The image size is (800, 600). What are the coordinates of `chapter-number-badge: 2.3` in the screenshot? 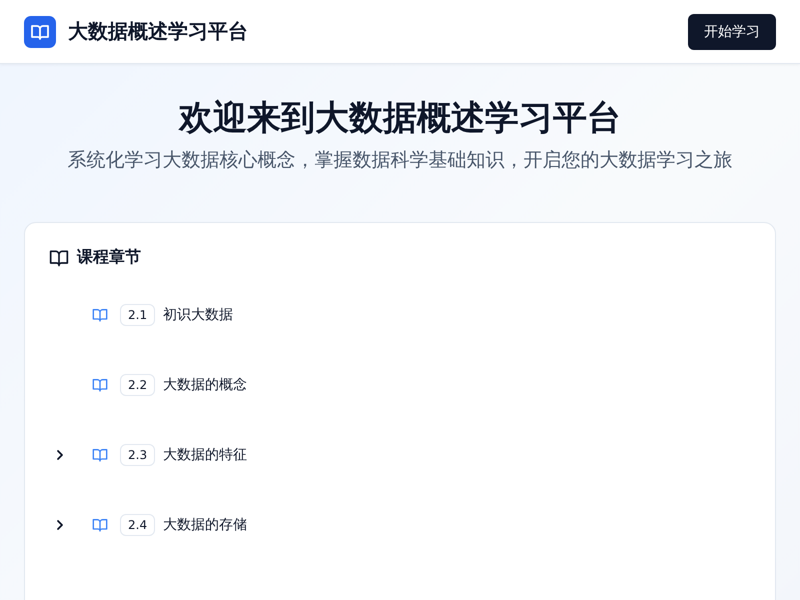 It's located at (138, 455).